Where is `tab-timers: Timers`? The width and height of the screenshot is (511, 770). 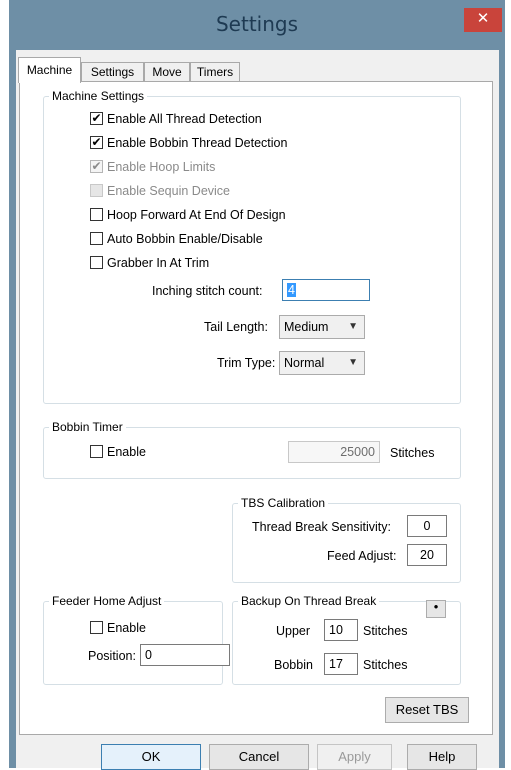
tab-timers: Timers is located at coordinates (215, 72).